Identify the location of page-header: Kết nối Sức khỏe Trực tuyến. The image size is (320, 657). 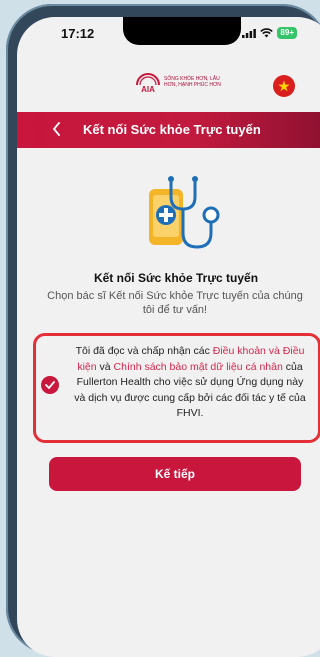
(168, 130).